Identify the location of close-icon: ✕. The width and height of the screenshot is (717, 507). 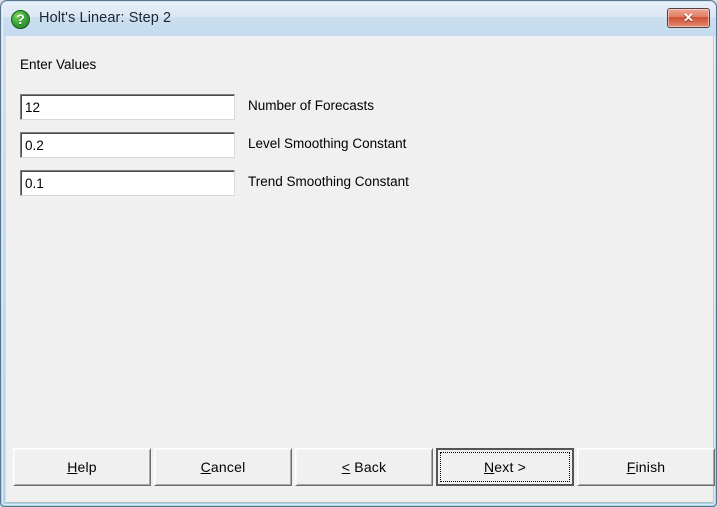
(688, 17).